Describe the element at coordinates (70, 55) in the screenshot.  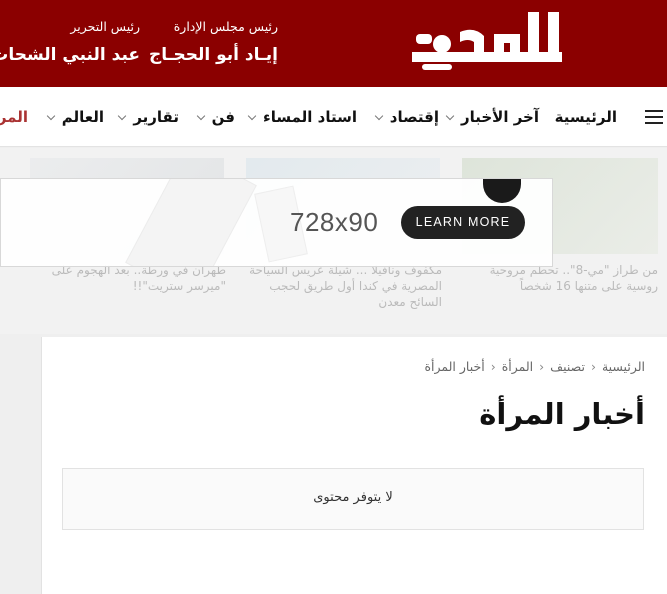
I see `editor-name: عبد النبي الشحات` at that location.